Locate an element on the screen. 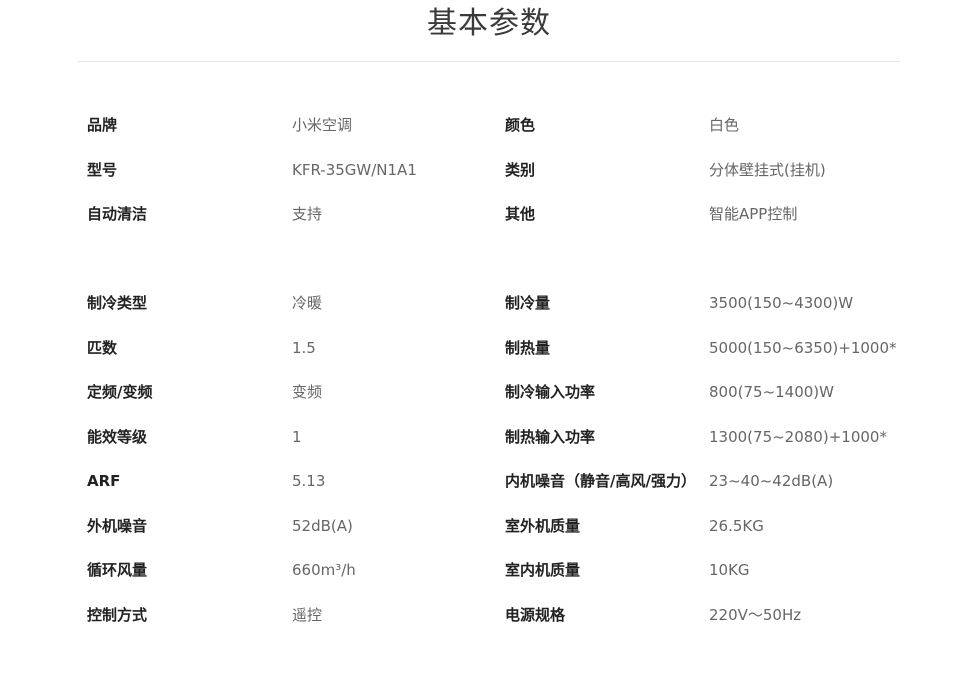 The image size is (978, 689). spec-row: 循环风量 660m³/h 室内机质量 10KG is located at coordinates (489, 570).